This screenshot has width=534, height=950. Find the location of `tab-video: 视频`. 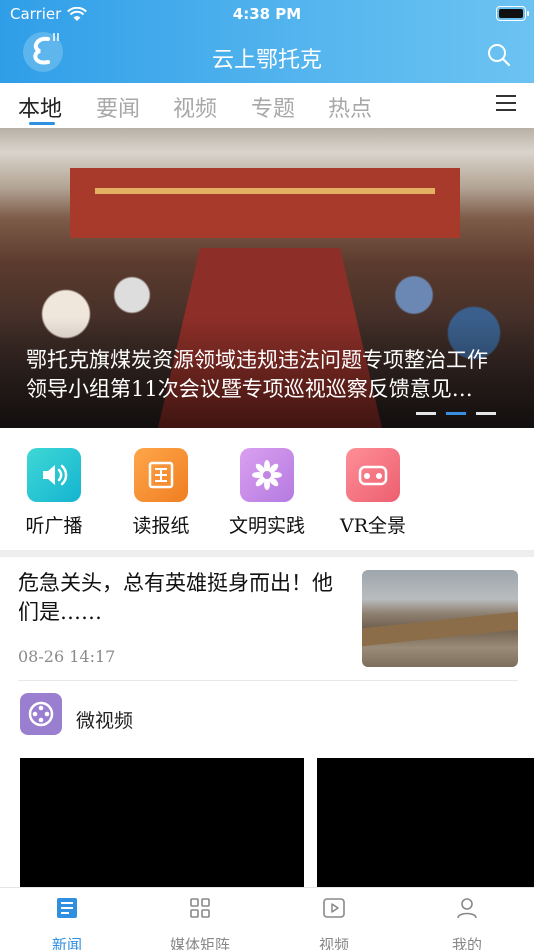

tab-video: 视频 is located at coordinates (195, 107).